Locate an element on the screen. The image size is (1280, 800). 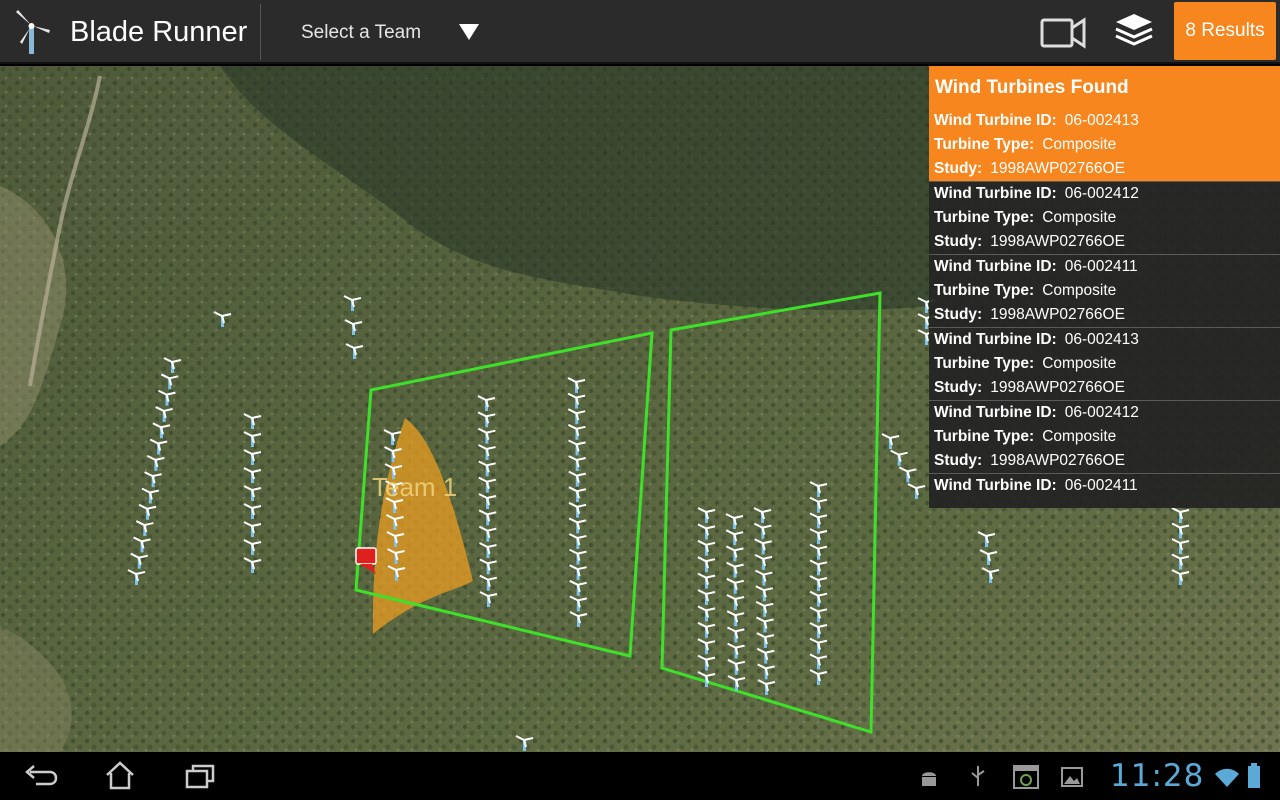
results-panel-title: Wind Turbines Found is located at coordinates (1104, 87).